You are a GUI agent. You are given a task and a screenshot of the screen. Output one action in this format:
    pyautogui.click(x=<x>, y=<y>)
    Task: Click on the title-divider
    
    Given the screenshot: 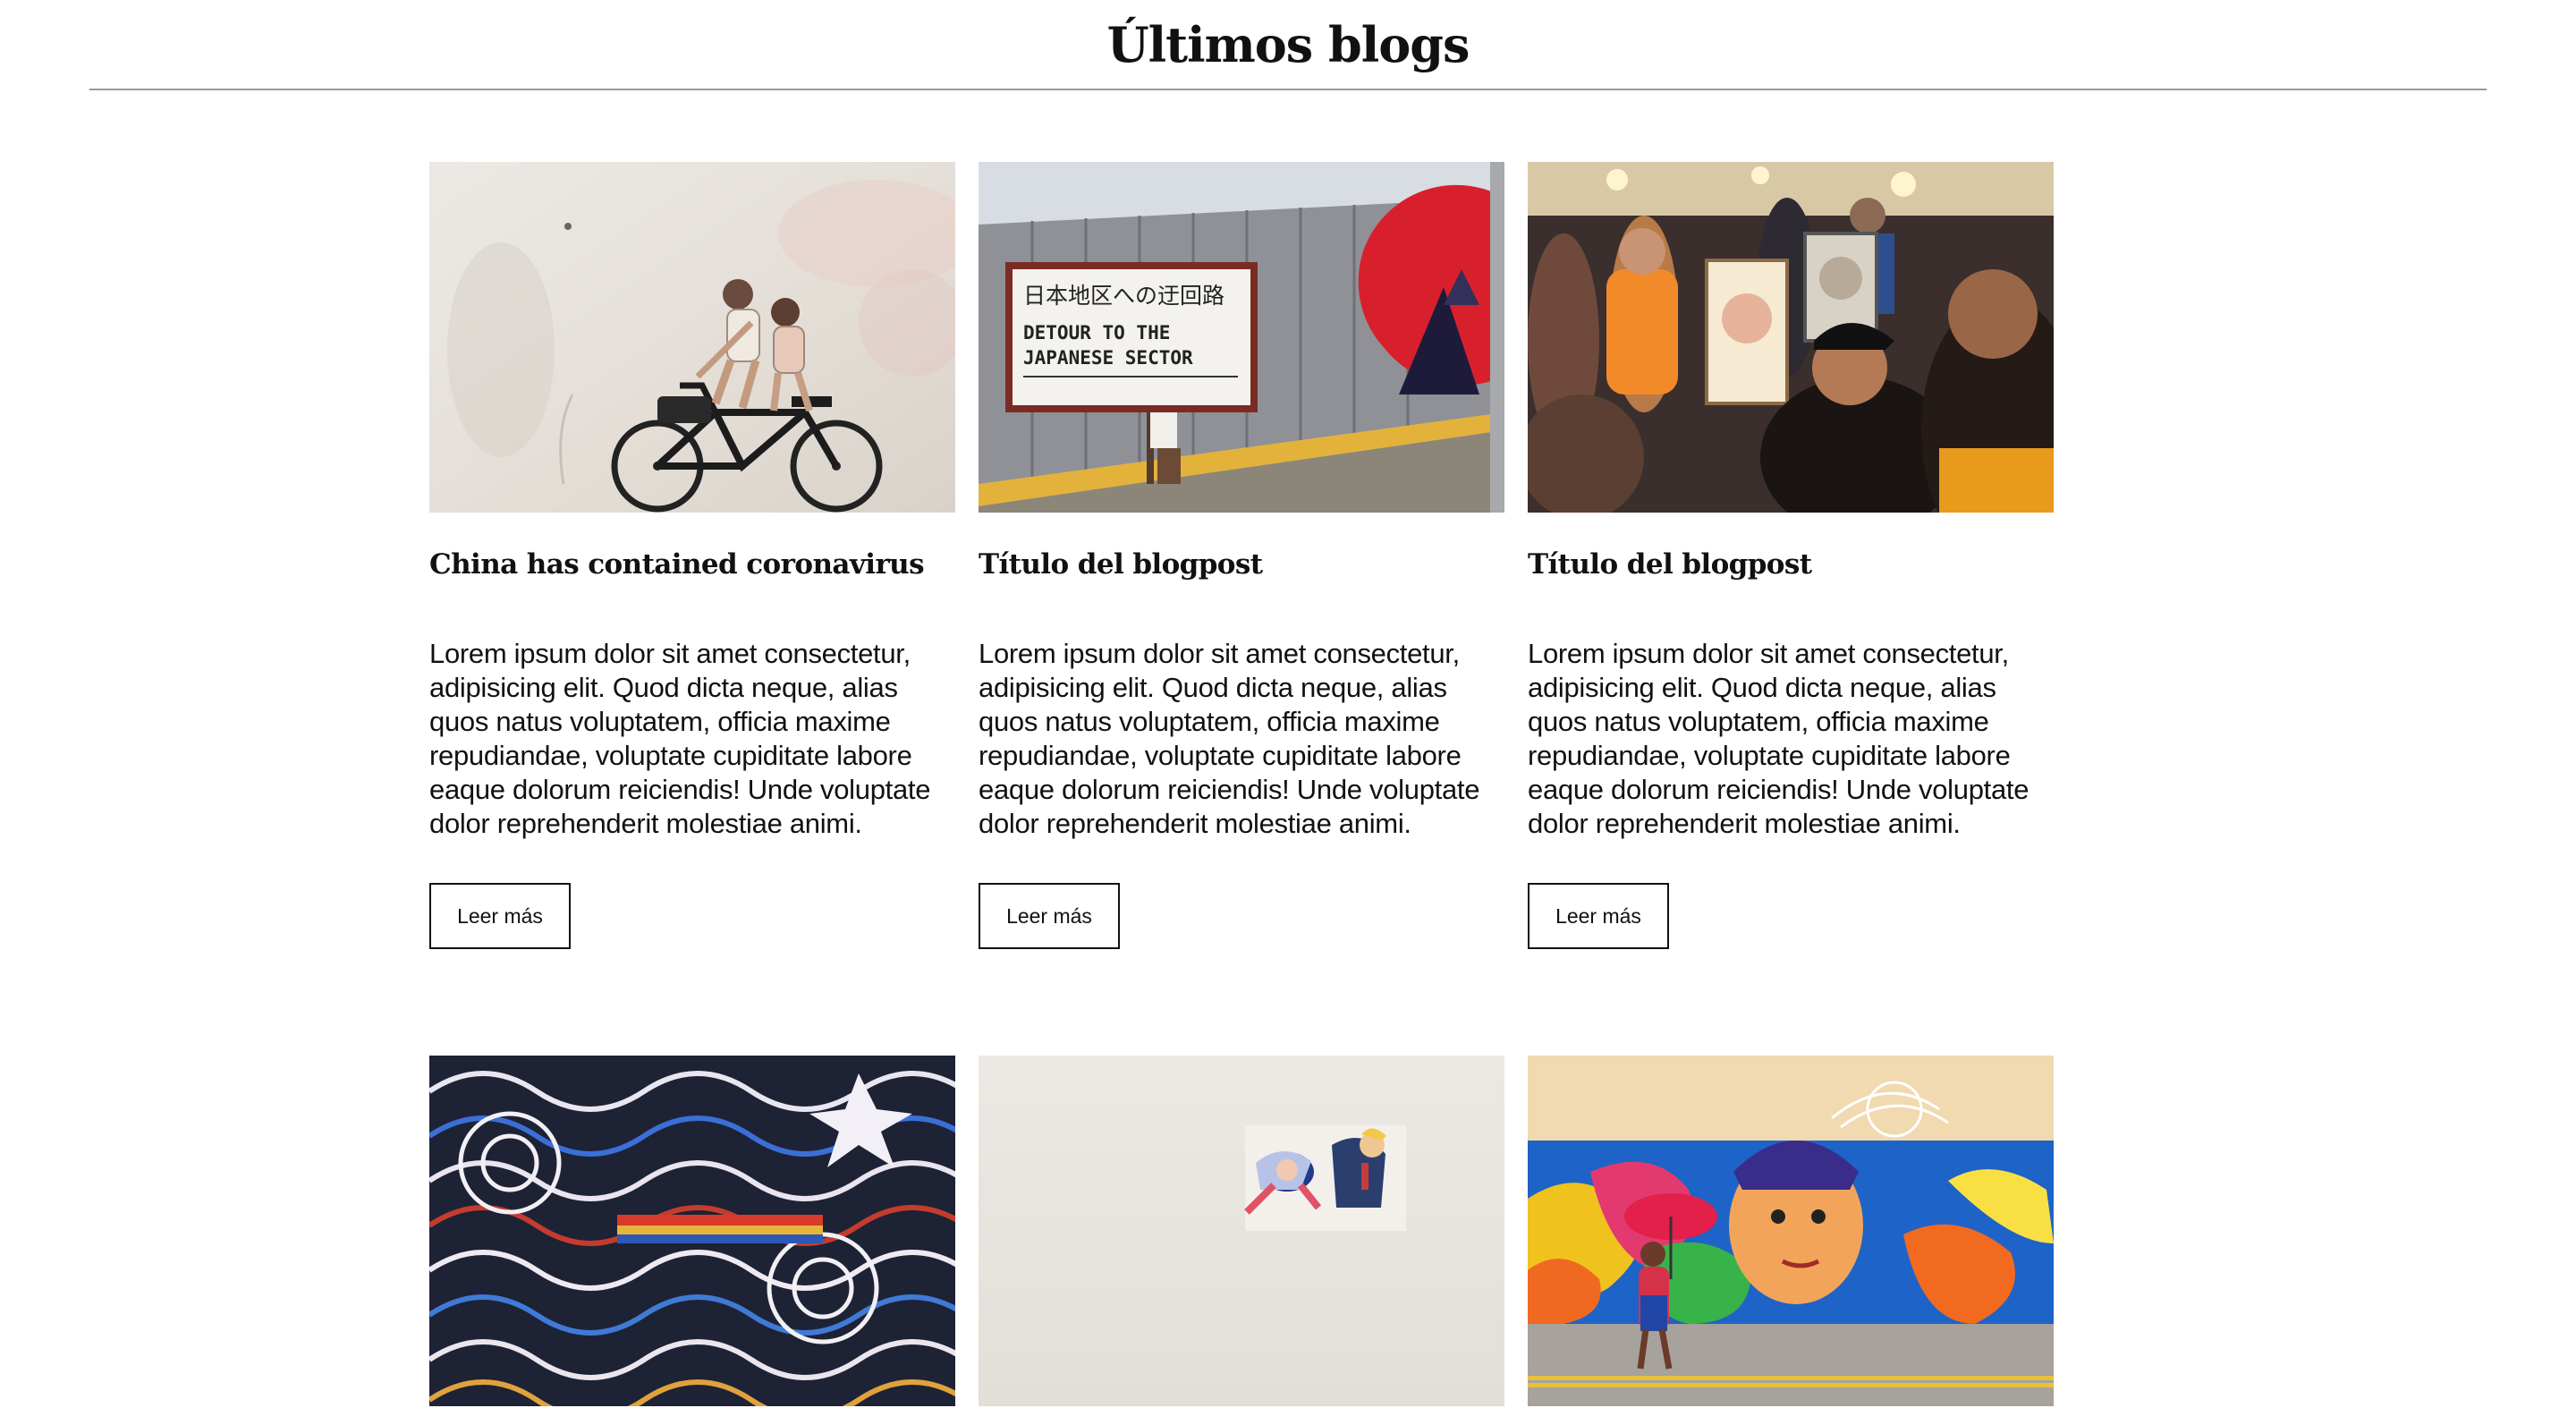 What is the action you would take?
    pyautogui.click(x=1288, y=89)
    